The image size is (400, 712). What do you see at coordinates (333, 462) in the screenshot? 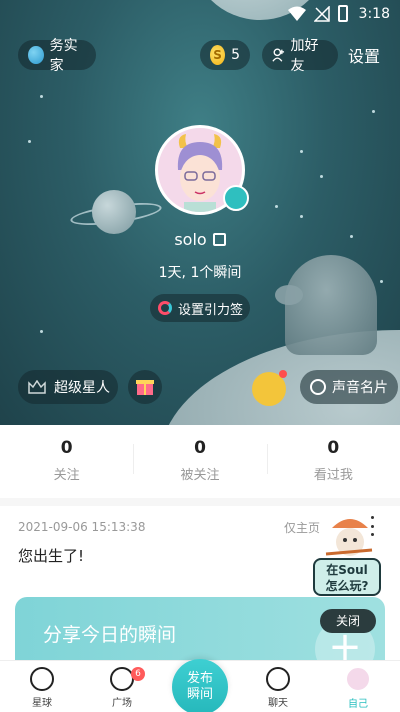
I see `visitors-count: 0 看过我` at bounding box center [333, 462].